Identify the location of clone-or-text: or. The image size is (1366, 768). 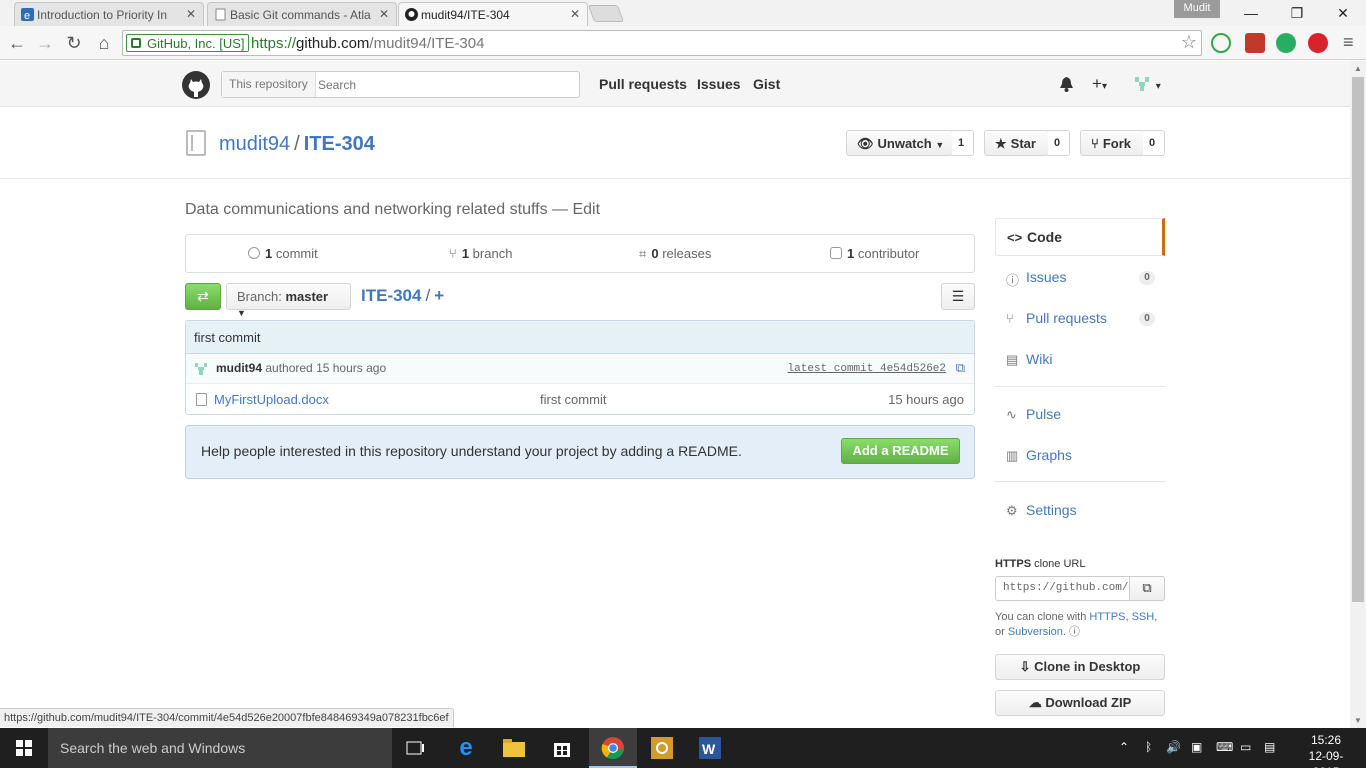
(1000, 632).